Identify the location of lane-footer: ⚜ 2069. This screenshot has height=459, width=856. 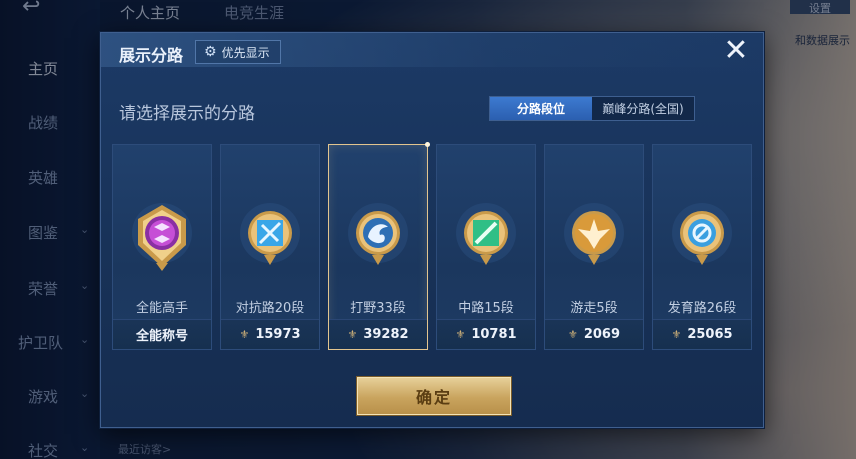
(594, 334).